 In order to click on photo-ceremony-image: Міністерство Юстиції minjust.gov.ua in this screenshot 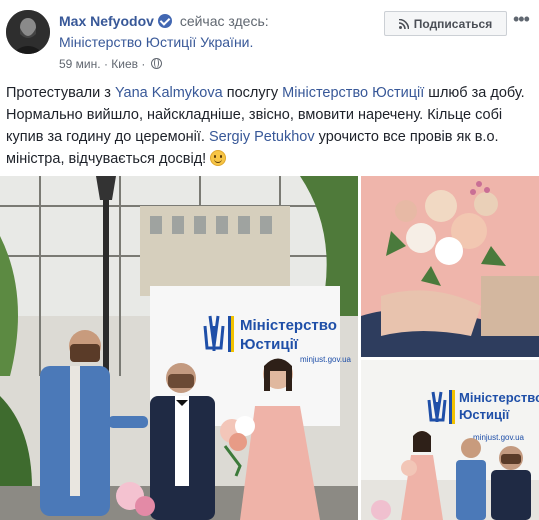, I will do `click(450, 440)`.